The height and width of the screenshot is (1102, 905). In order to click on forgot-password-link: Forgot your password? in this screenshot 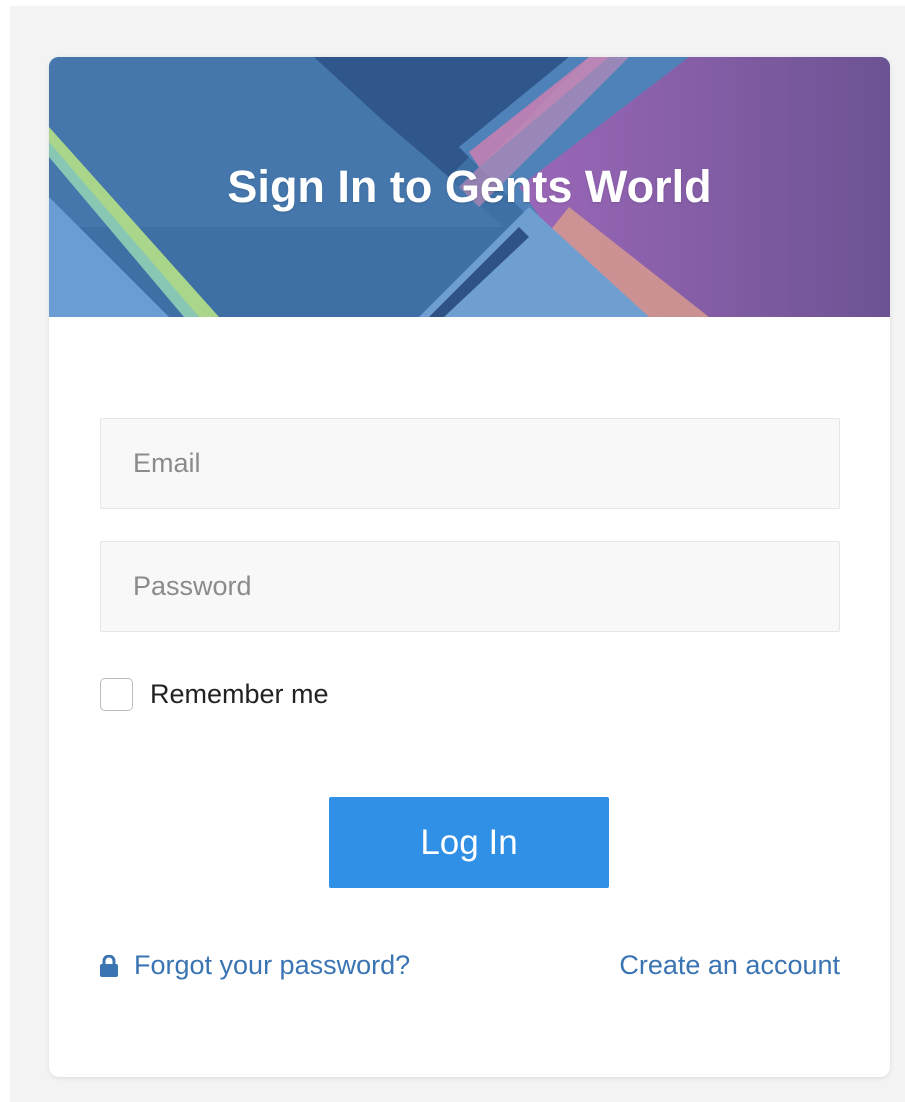, I will do `click(255, 965)`.